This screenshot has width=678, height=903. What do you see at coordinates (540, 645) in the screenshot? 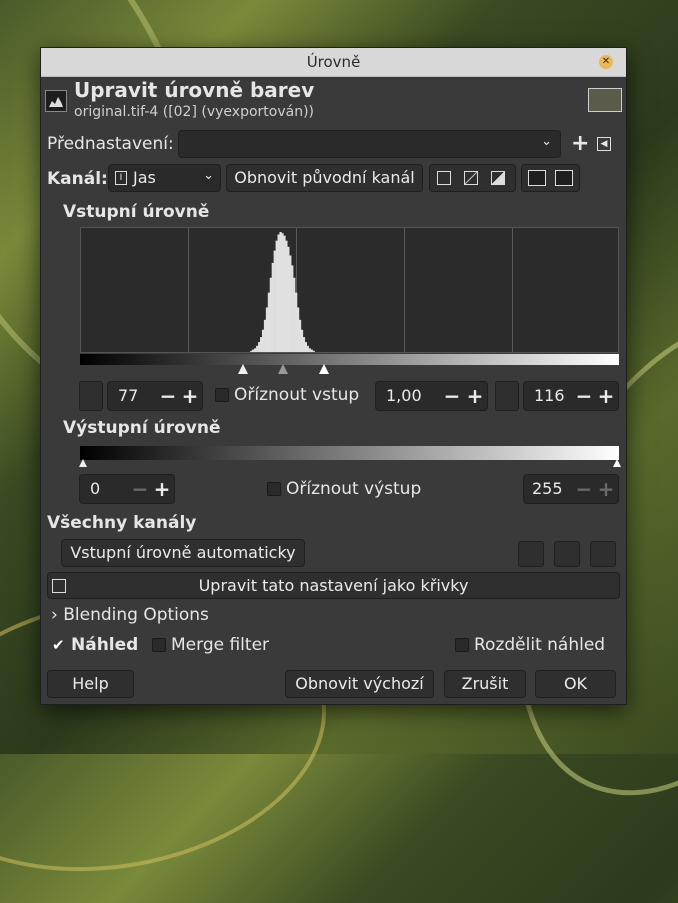
I see `split-preview-label: Rozdělit náhled` at bounding box center [540, 645].